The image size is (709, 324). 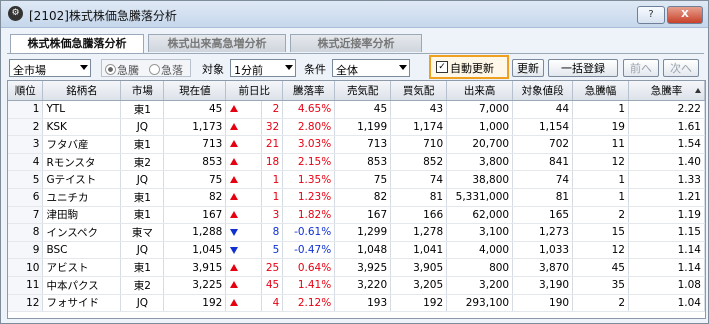 I want to click on name-cell: ユニチカ, so click(x=82, y=197).